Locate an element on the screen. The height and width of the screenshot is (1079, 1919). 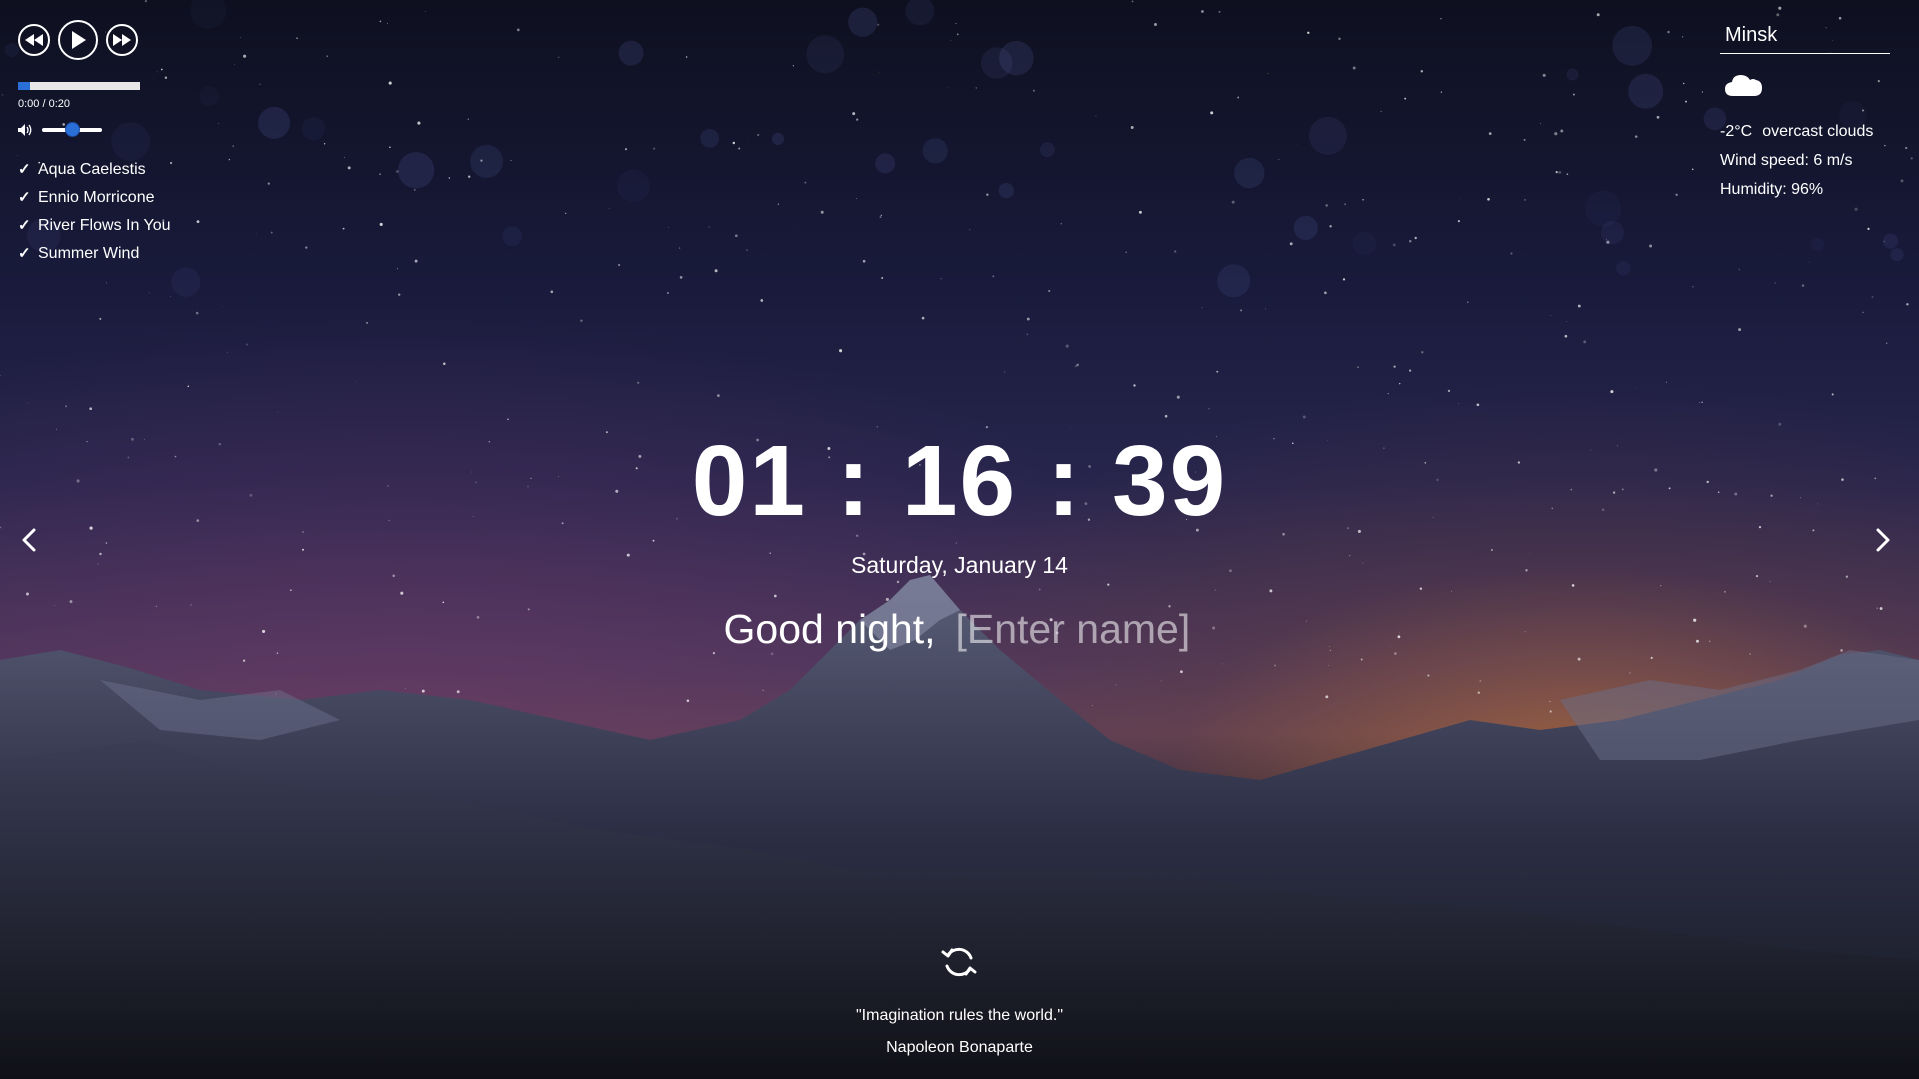
playlist-item: ✓ Ennio Morricone is located at coordinates (118, 198).